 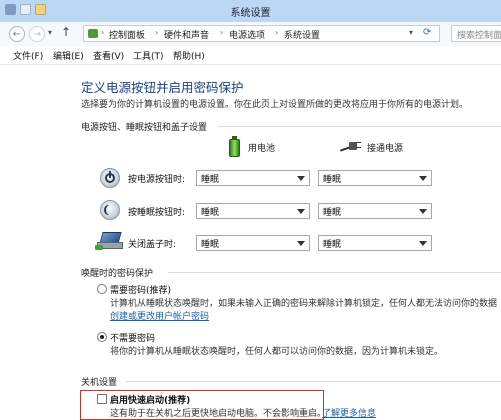 What do you see at coordinates (110, 210) in the screenshot?
I see `sleep-button-icon` at bounding box center [110, 210].